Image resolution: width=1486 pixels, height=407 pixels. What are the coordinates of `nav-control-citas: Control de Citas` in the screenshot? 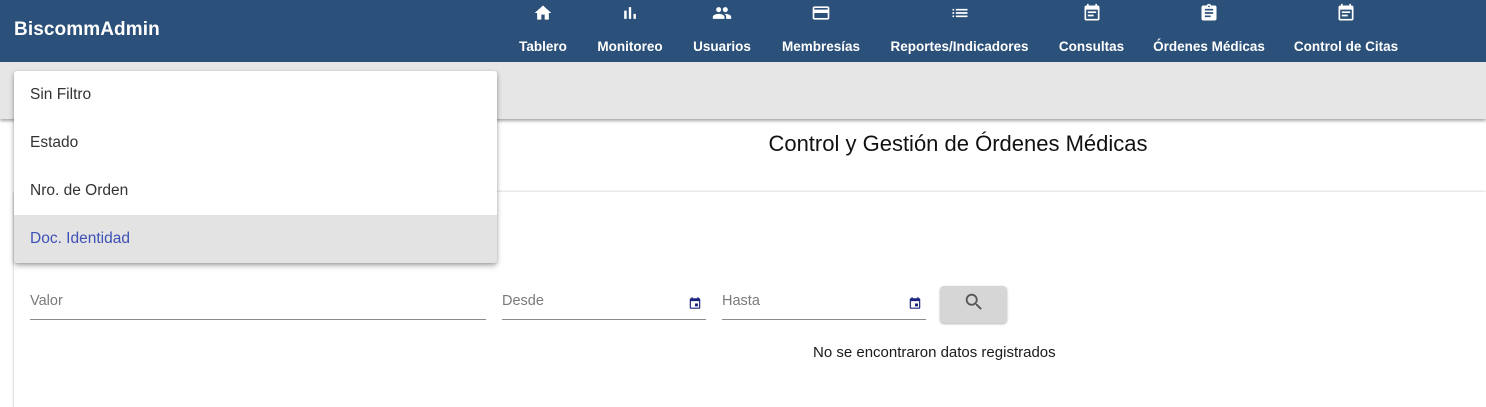 It's located at (1346, 31).